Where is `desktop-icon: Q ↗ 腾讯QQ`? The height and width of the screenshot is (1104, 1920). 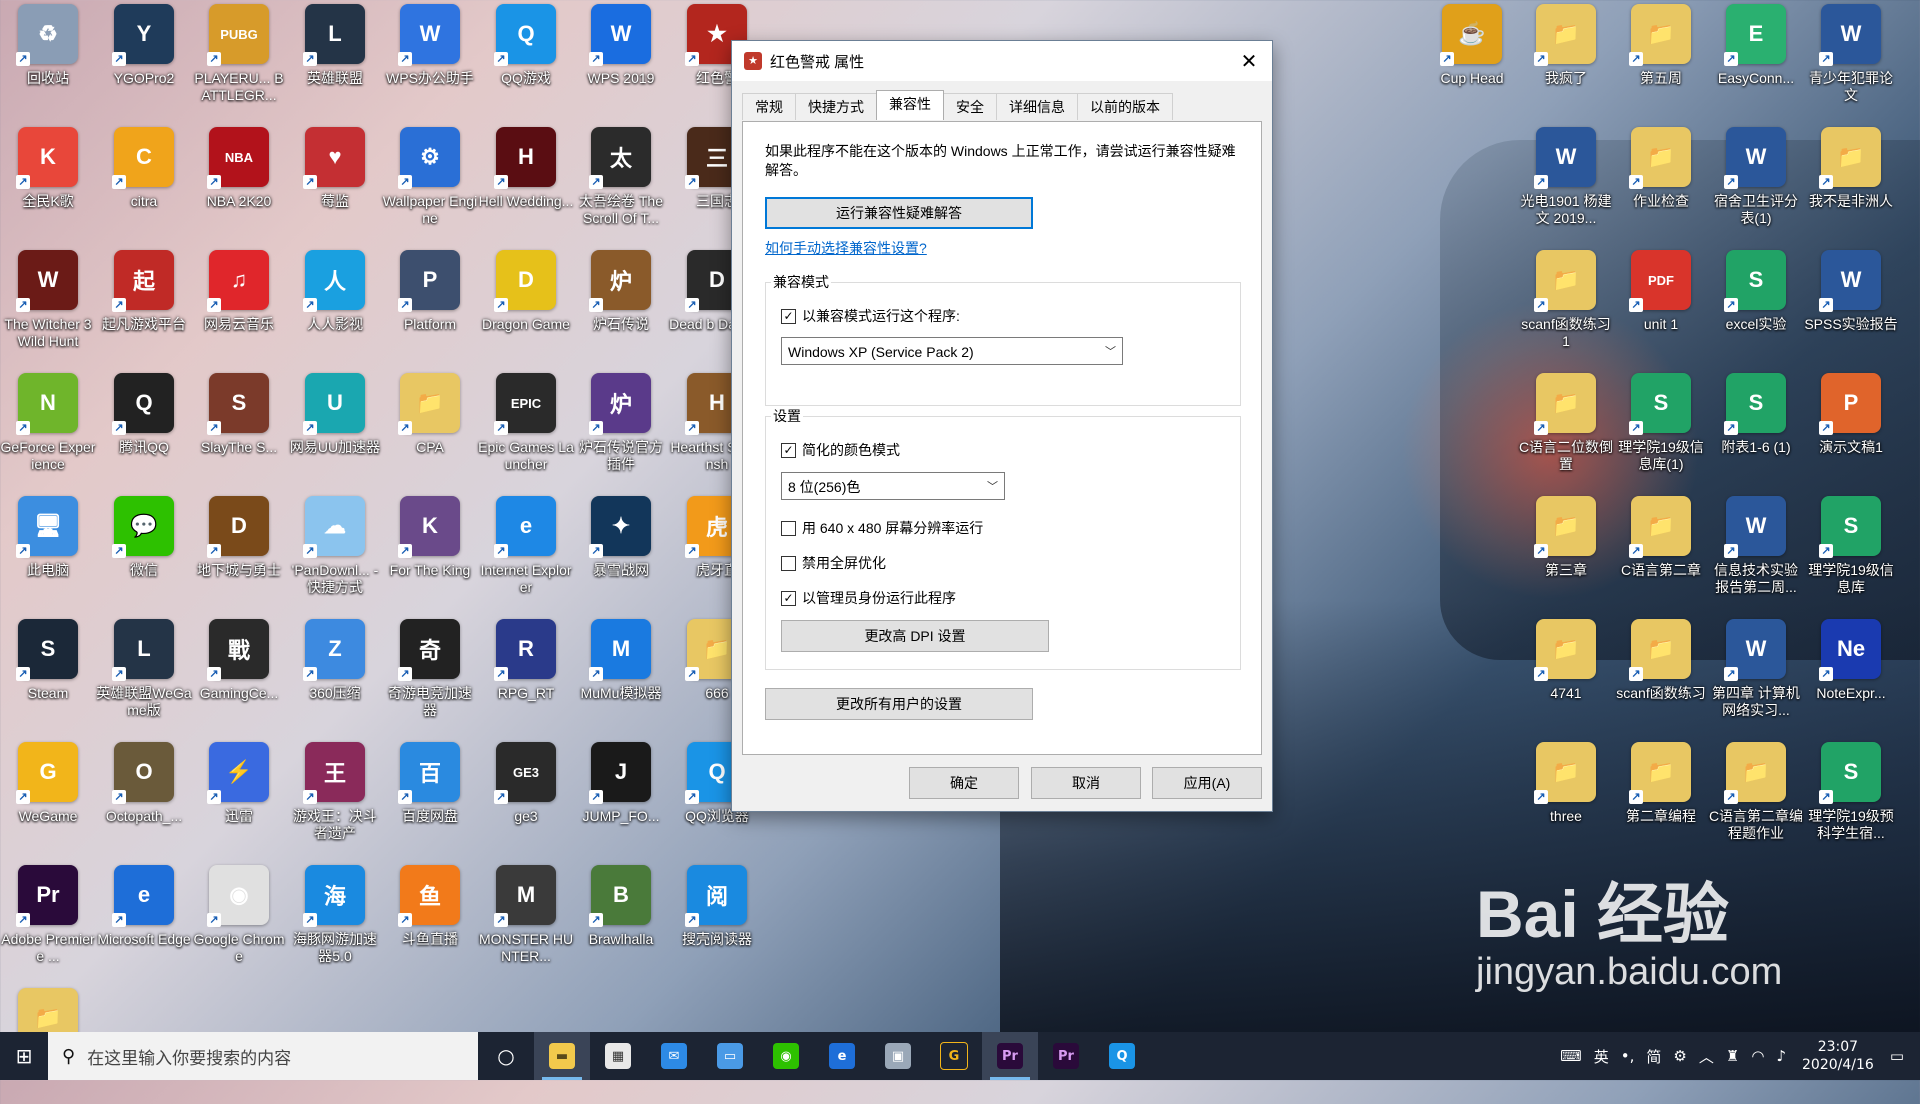
desktop-icon: Q ↗ 腾讯QQ is located at coordinates (144, 429).